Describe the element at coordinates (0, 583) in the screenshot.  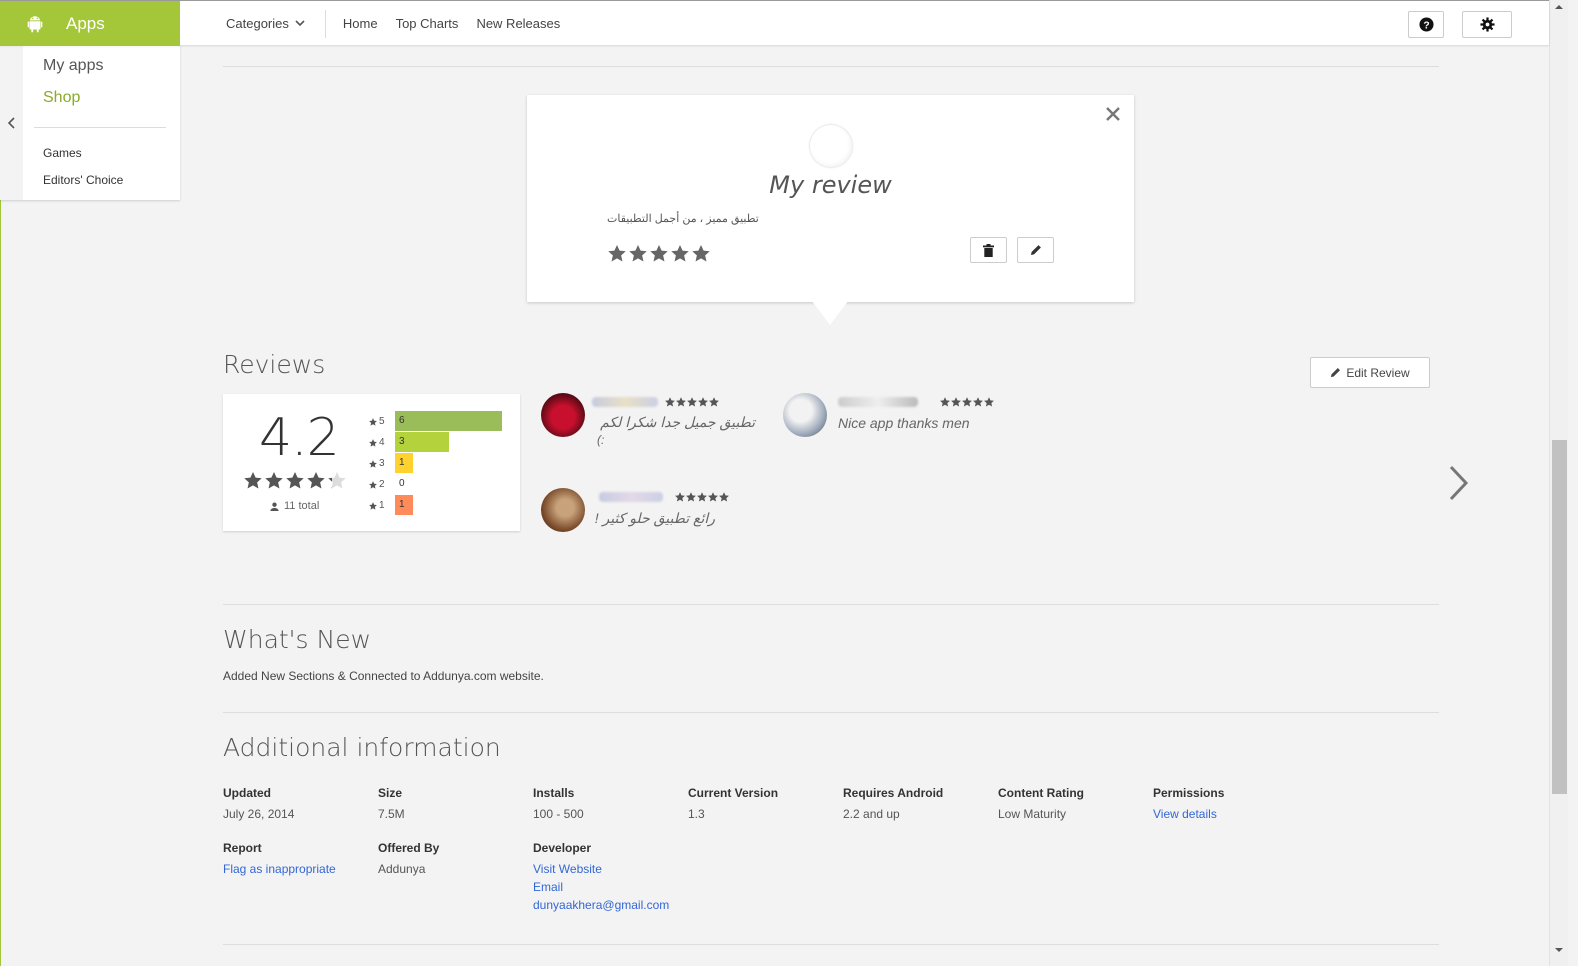
I see `left-edge-line` at that location.